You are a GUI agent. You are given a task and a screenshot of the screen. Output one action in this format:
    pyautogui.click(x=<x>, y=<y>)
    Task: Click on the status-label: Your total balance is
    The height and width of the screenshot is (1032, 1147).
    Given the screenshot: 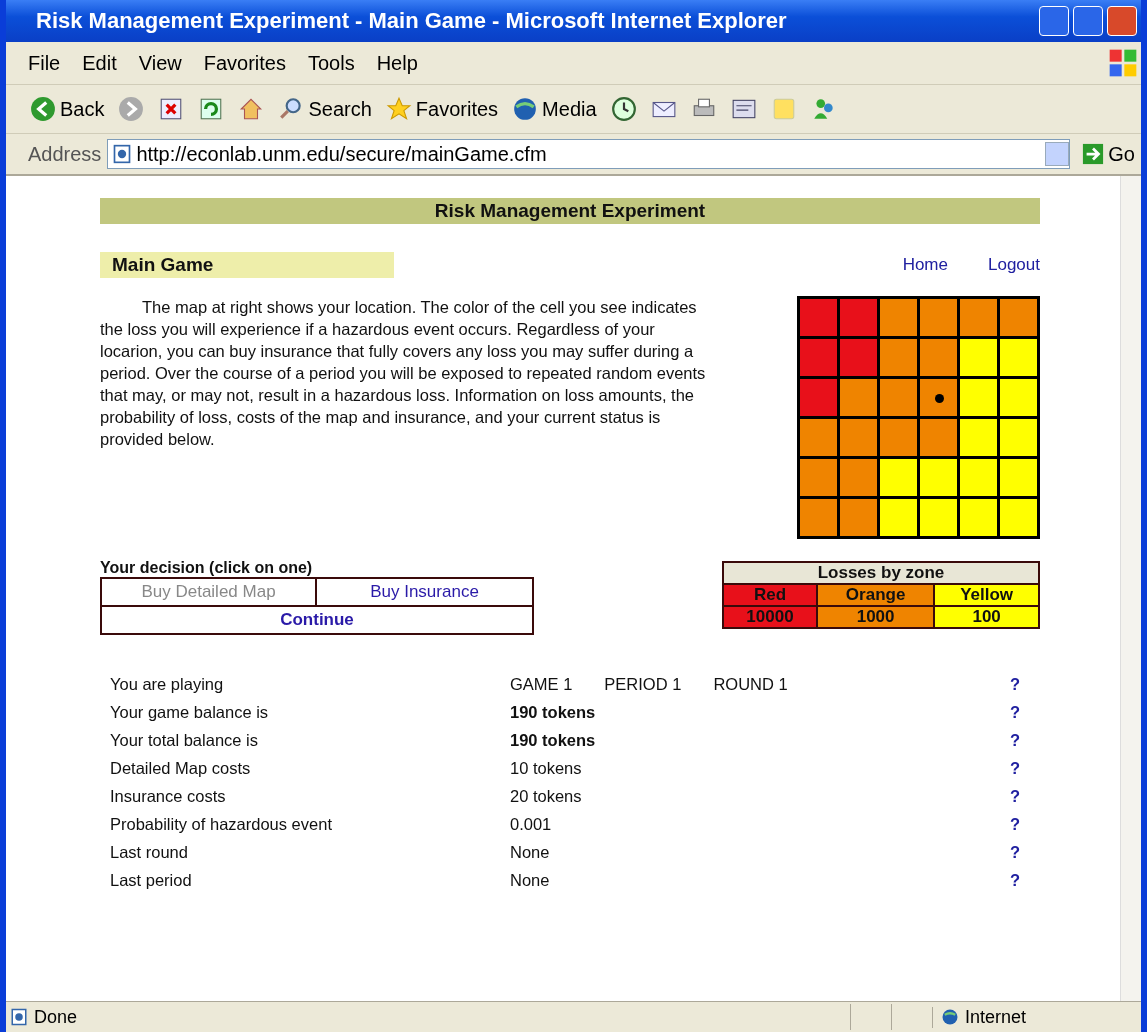 What is the action you would take?
    pyautogui.click(x=184, y=740)
    